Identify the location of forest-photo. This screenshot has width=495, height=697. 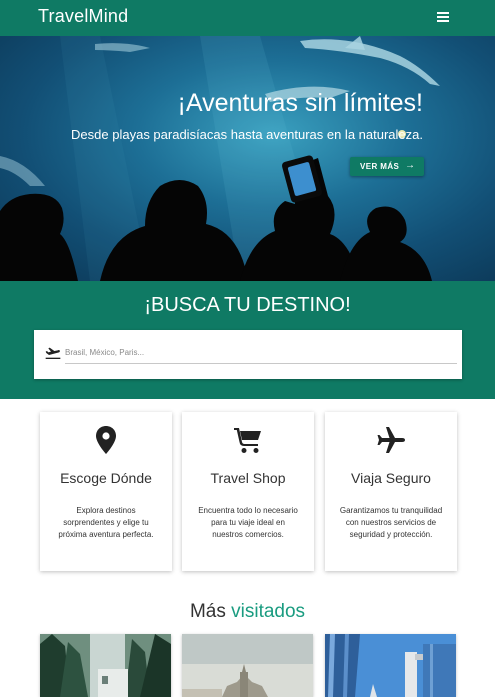
(105, 665).